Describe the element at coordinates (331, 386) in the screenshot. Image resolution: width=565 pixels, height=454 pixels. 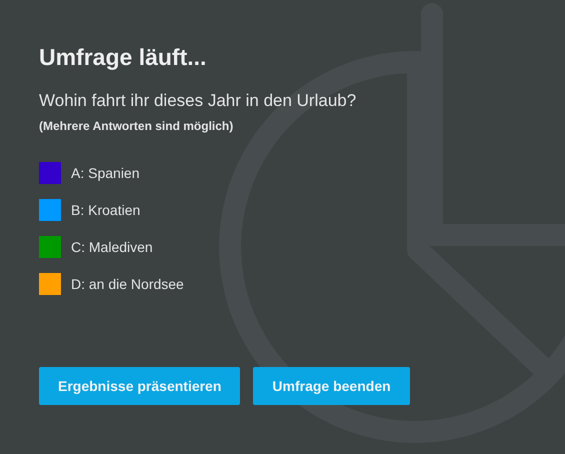
I see `end-poll-button: Umfrage beenden` at that location.